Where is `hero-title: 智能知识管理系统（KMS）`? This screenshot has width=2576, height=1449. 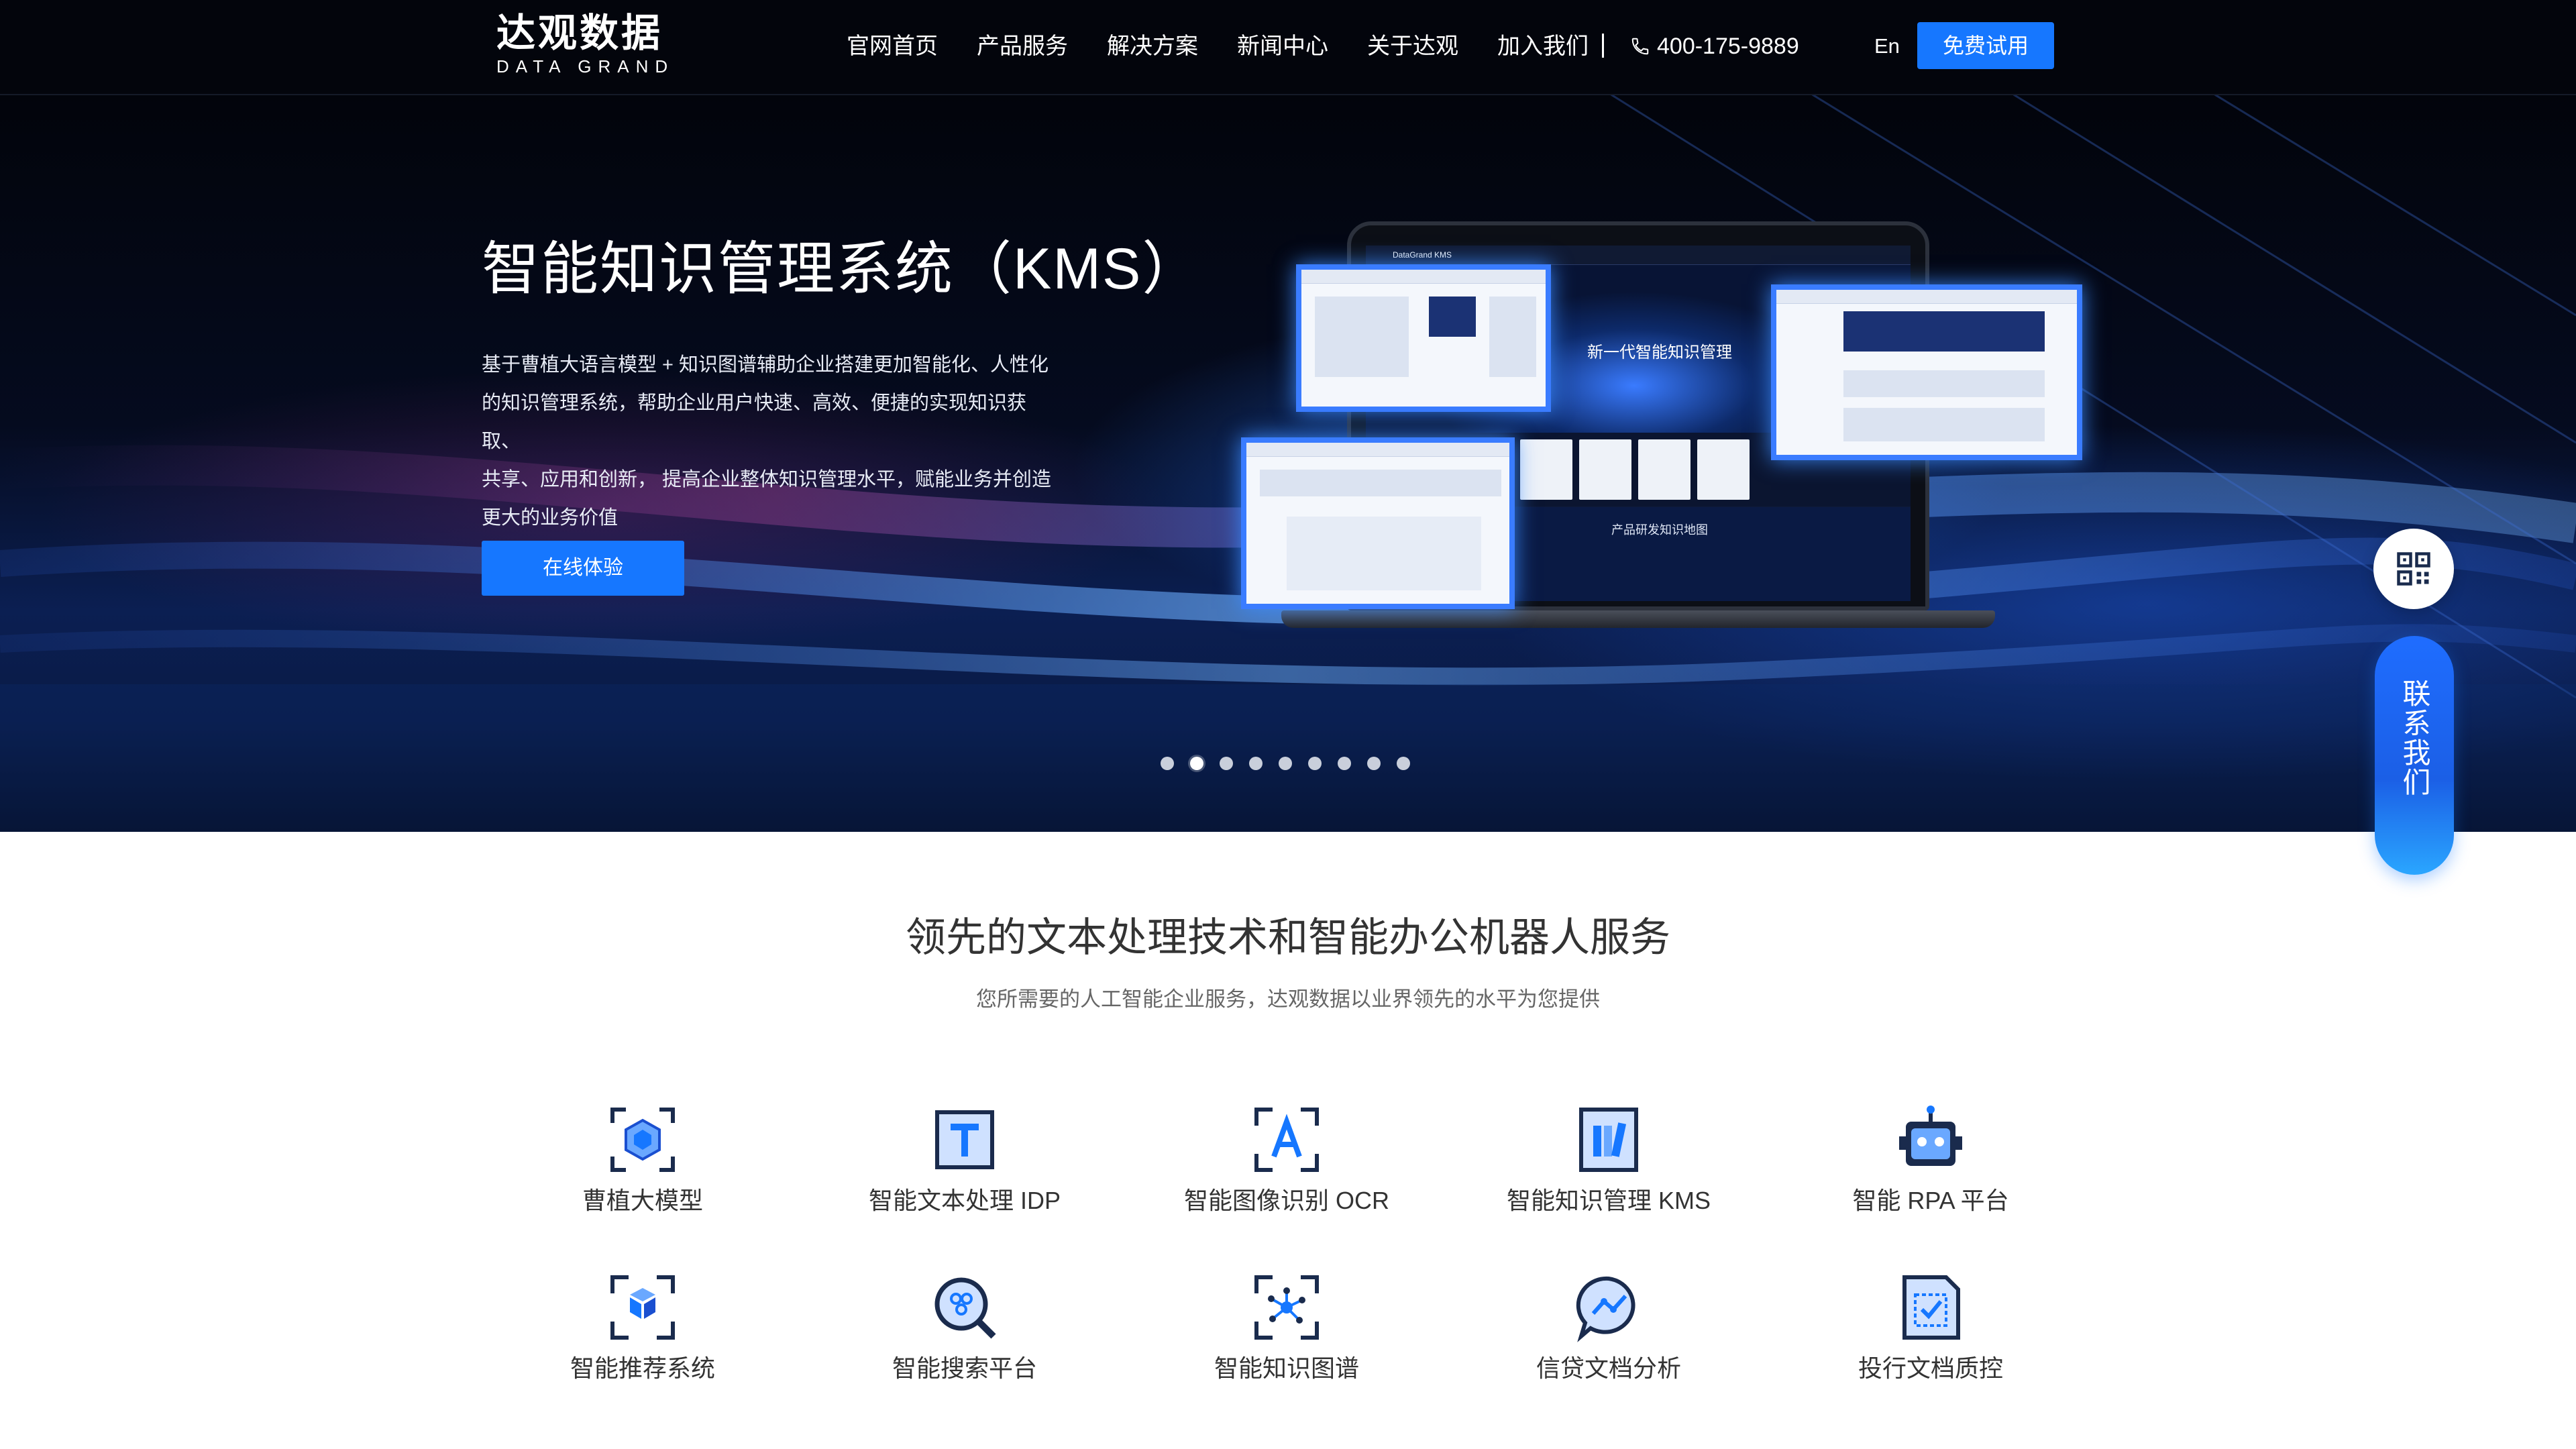
hero-title: 智能知识管理系统（KMS） is located at coordinates (841, 269).